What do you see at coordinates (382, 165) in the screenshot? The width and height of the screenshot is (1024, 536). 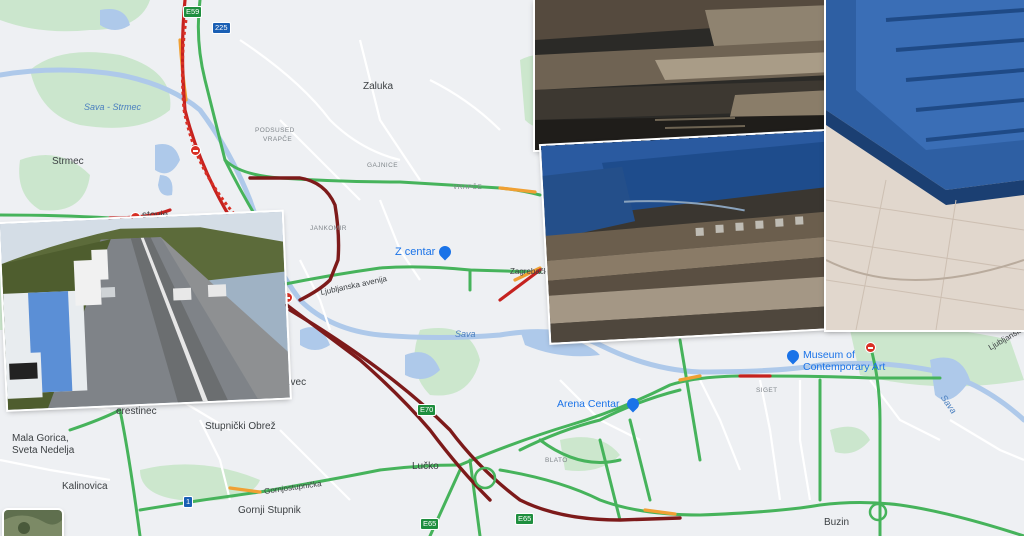 I see `district-label-gajnice: GAJNICE` at bounding box center [382, 165].